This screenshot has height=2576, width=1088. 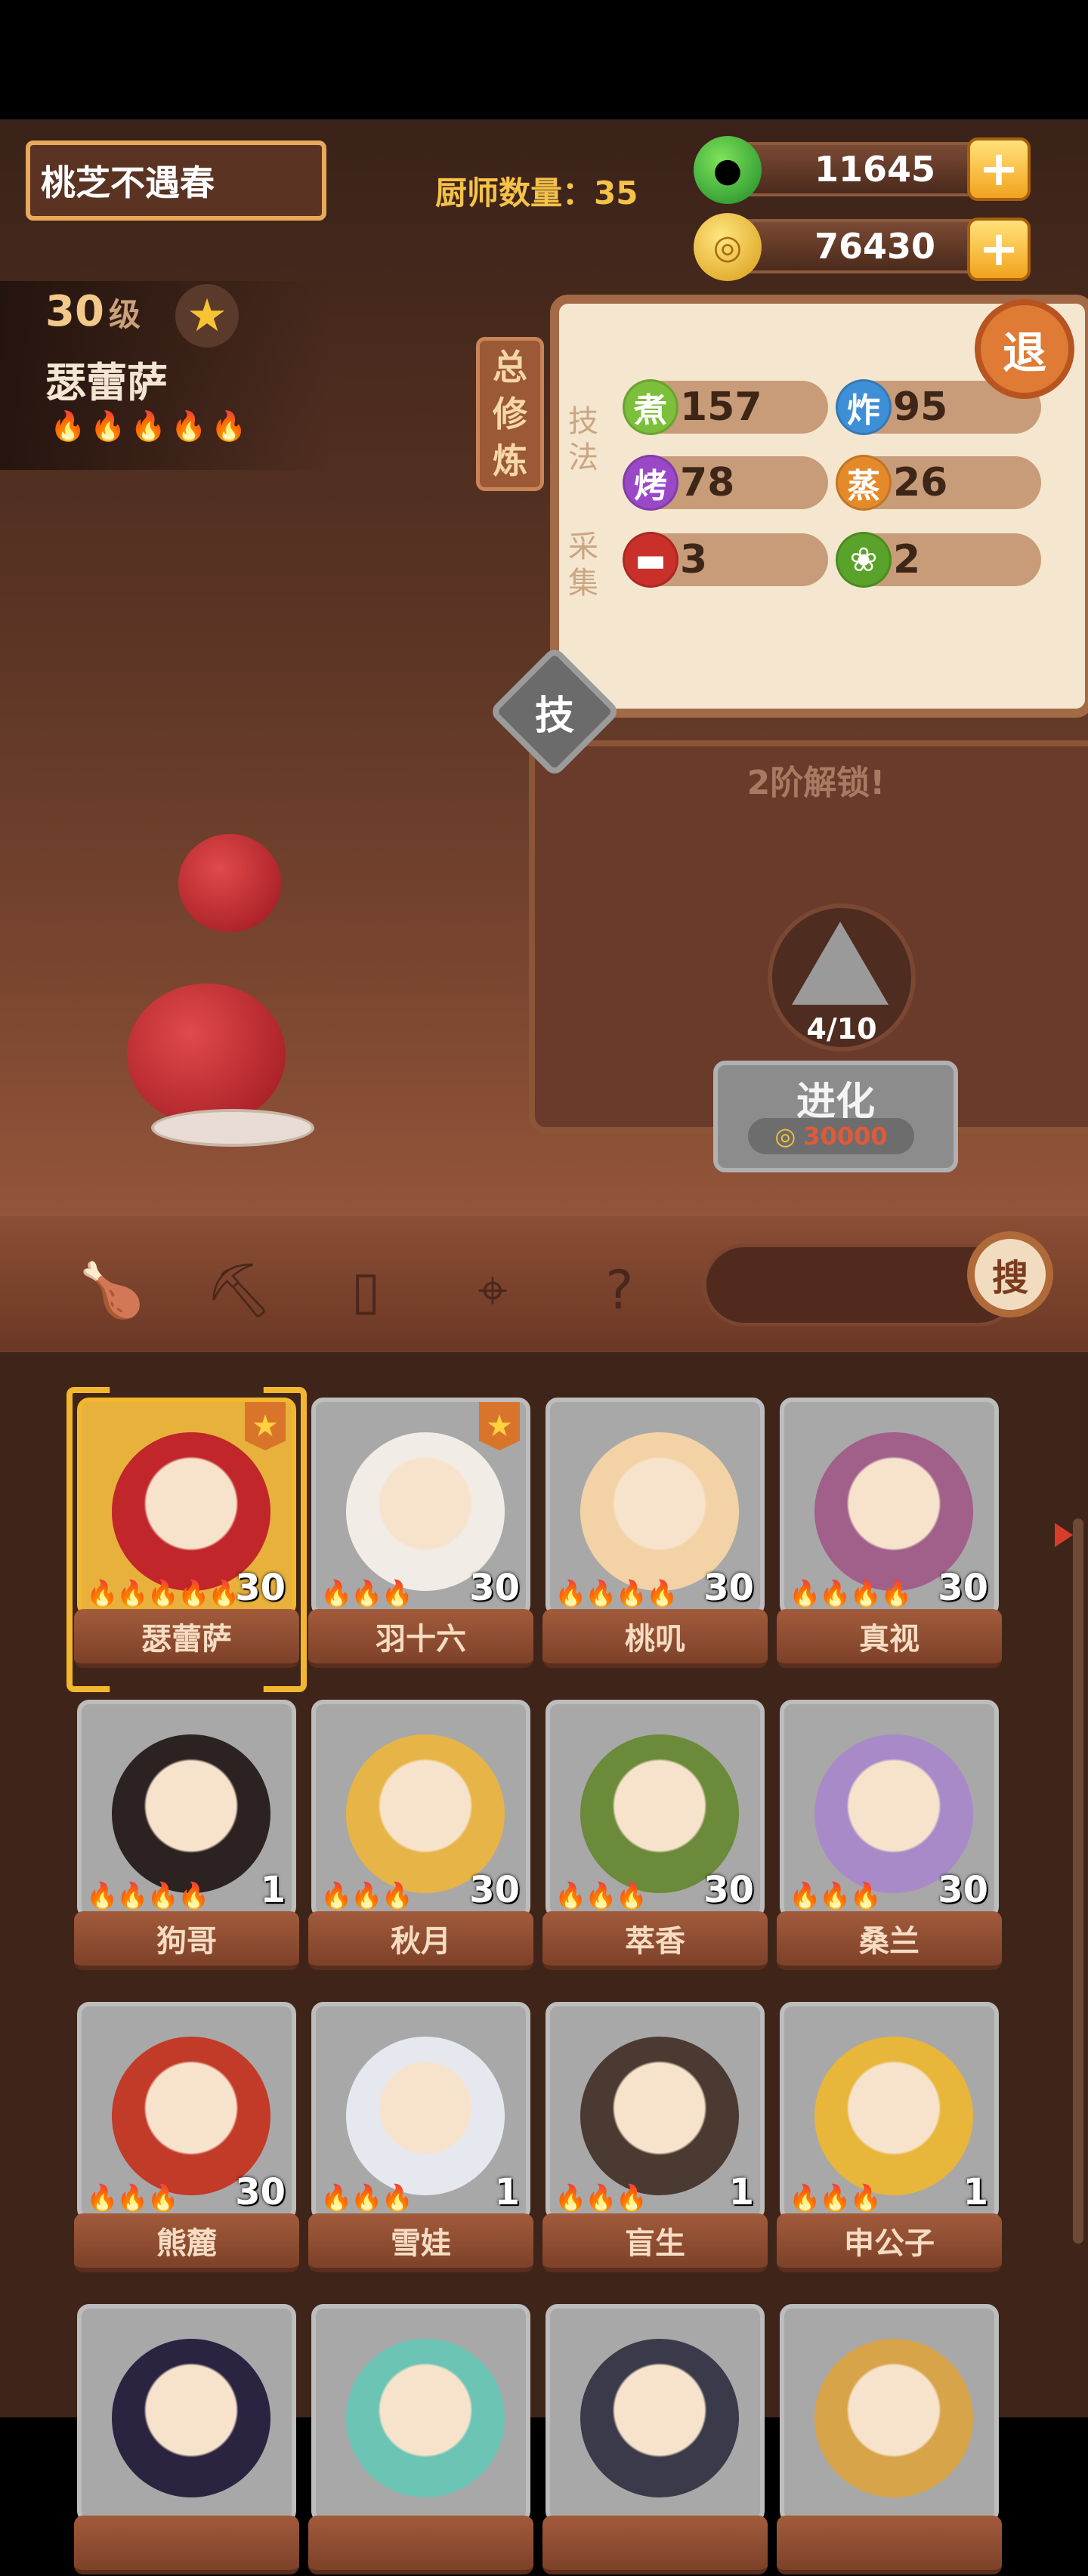 I want to click on chef-portrait: 🔥🔥🔥 1, so click(x=655, y=2111).